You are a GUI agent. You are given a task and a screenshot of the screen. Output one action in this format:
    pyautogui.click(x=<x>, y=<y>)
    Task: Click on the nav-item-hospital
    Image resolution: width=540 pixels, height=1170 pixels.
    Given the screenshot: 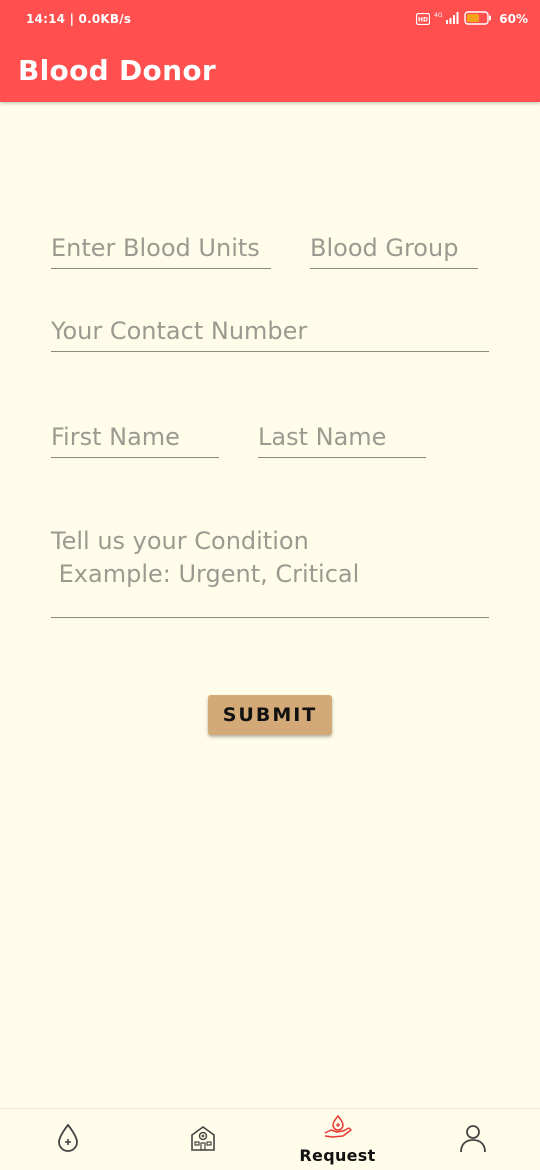 What is the action you would take?
    pyautogui.click(x=202, y=1139)
    